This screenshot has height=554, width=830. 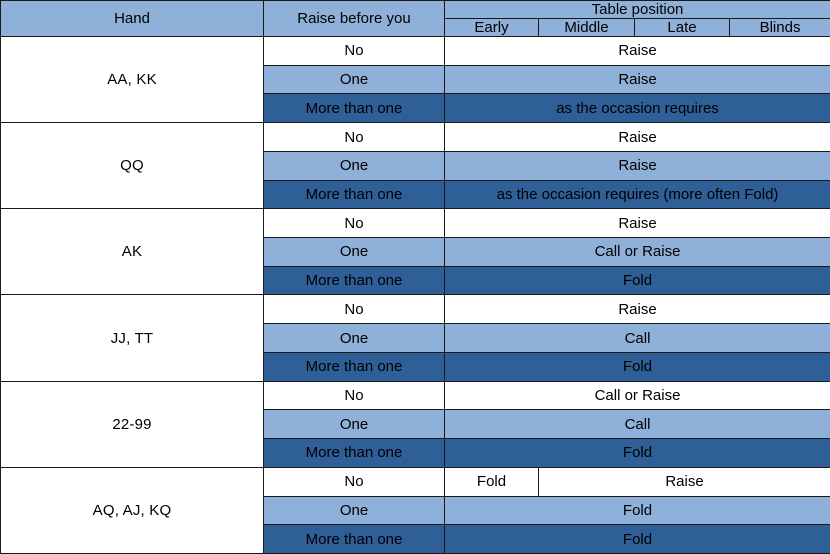 I want to click on column-header-hand: Hand, so click(x=132, y=18).